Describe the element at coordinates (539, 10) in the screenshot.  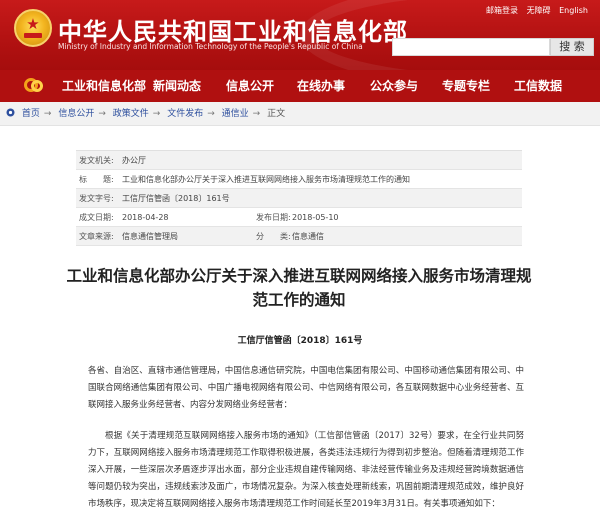
I see `accessibility-link: 无障碍` at that location.